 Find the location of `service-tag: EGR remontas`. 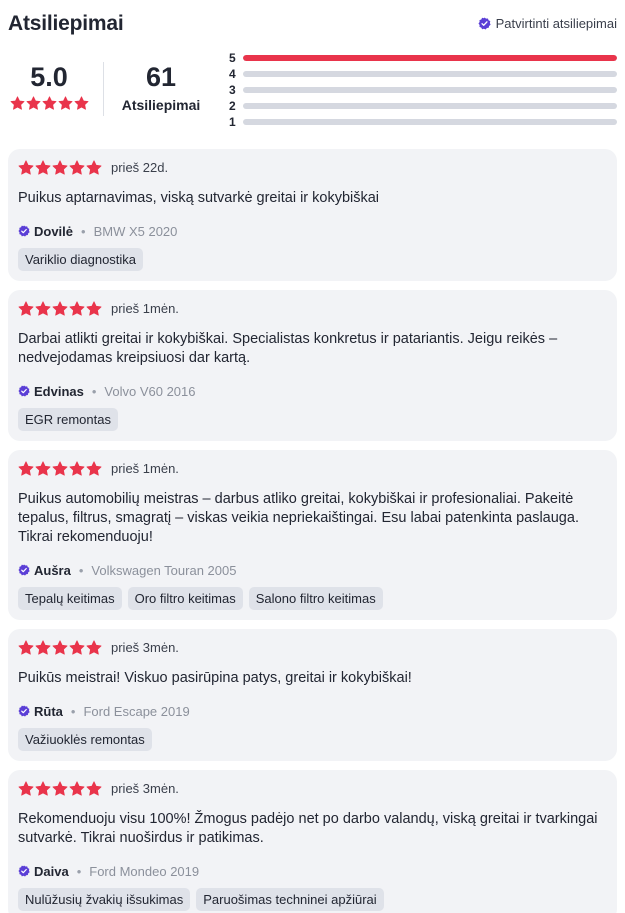

service-tag: EGR remontas is located at coordinates (68, 419).